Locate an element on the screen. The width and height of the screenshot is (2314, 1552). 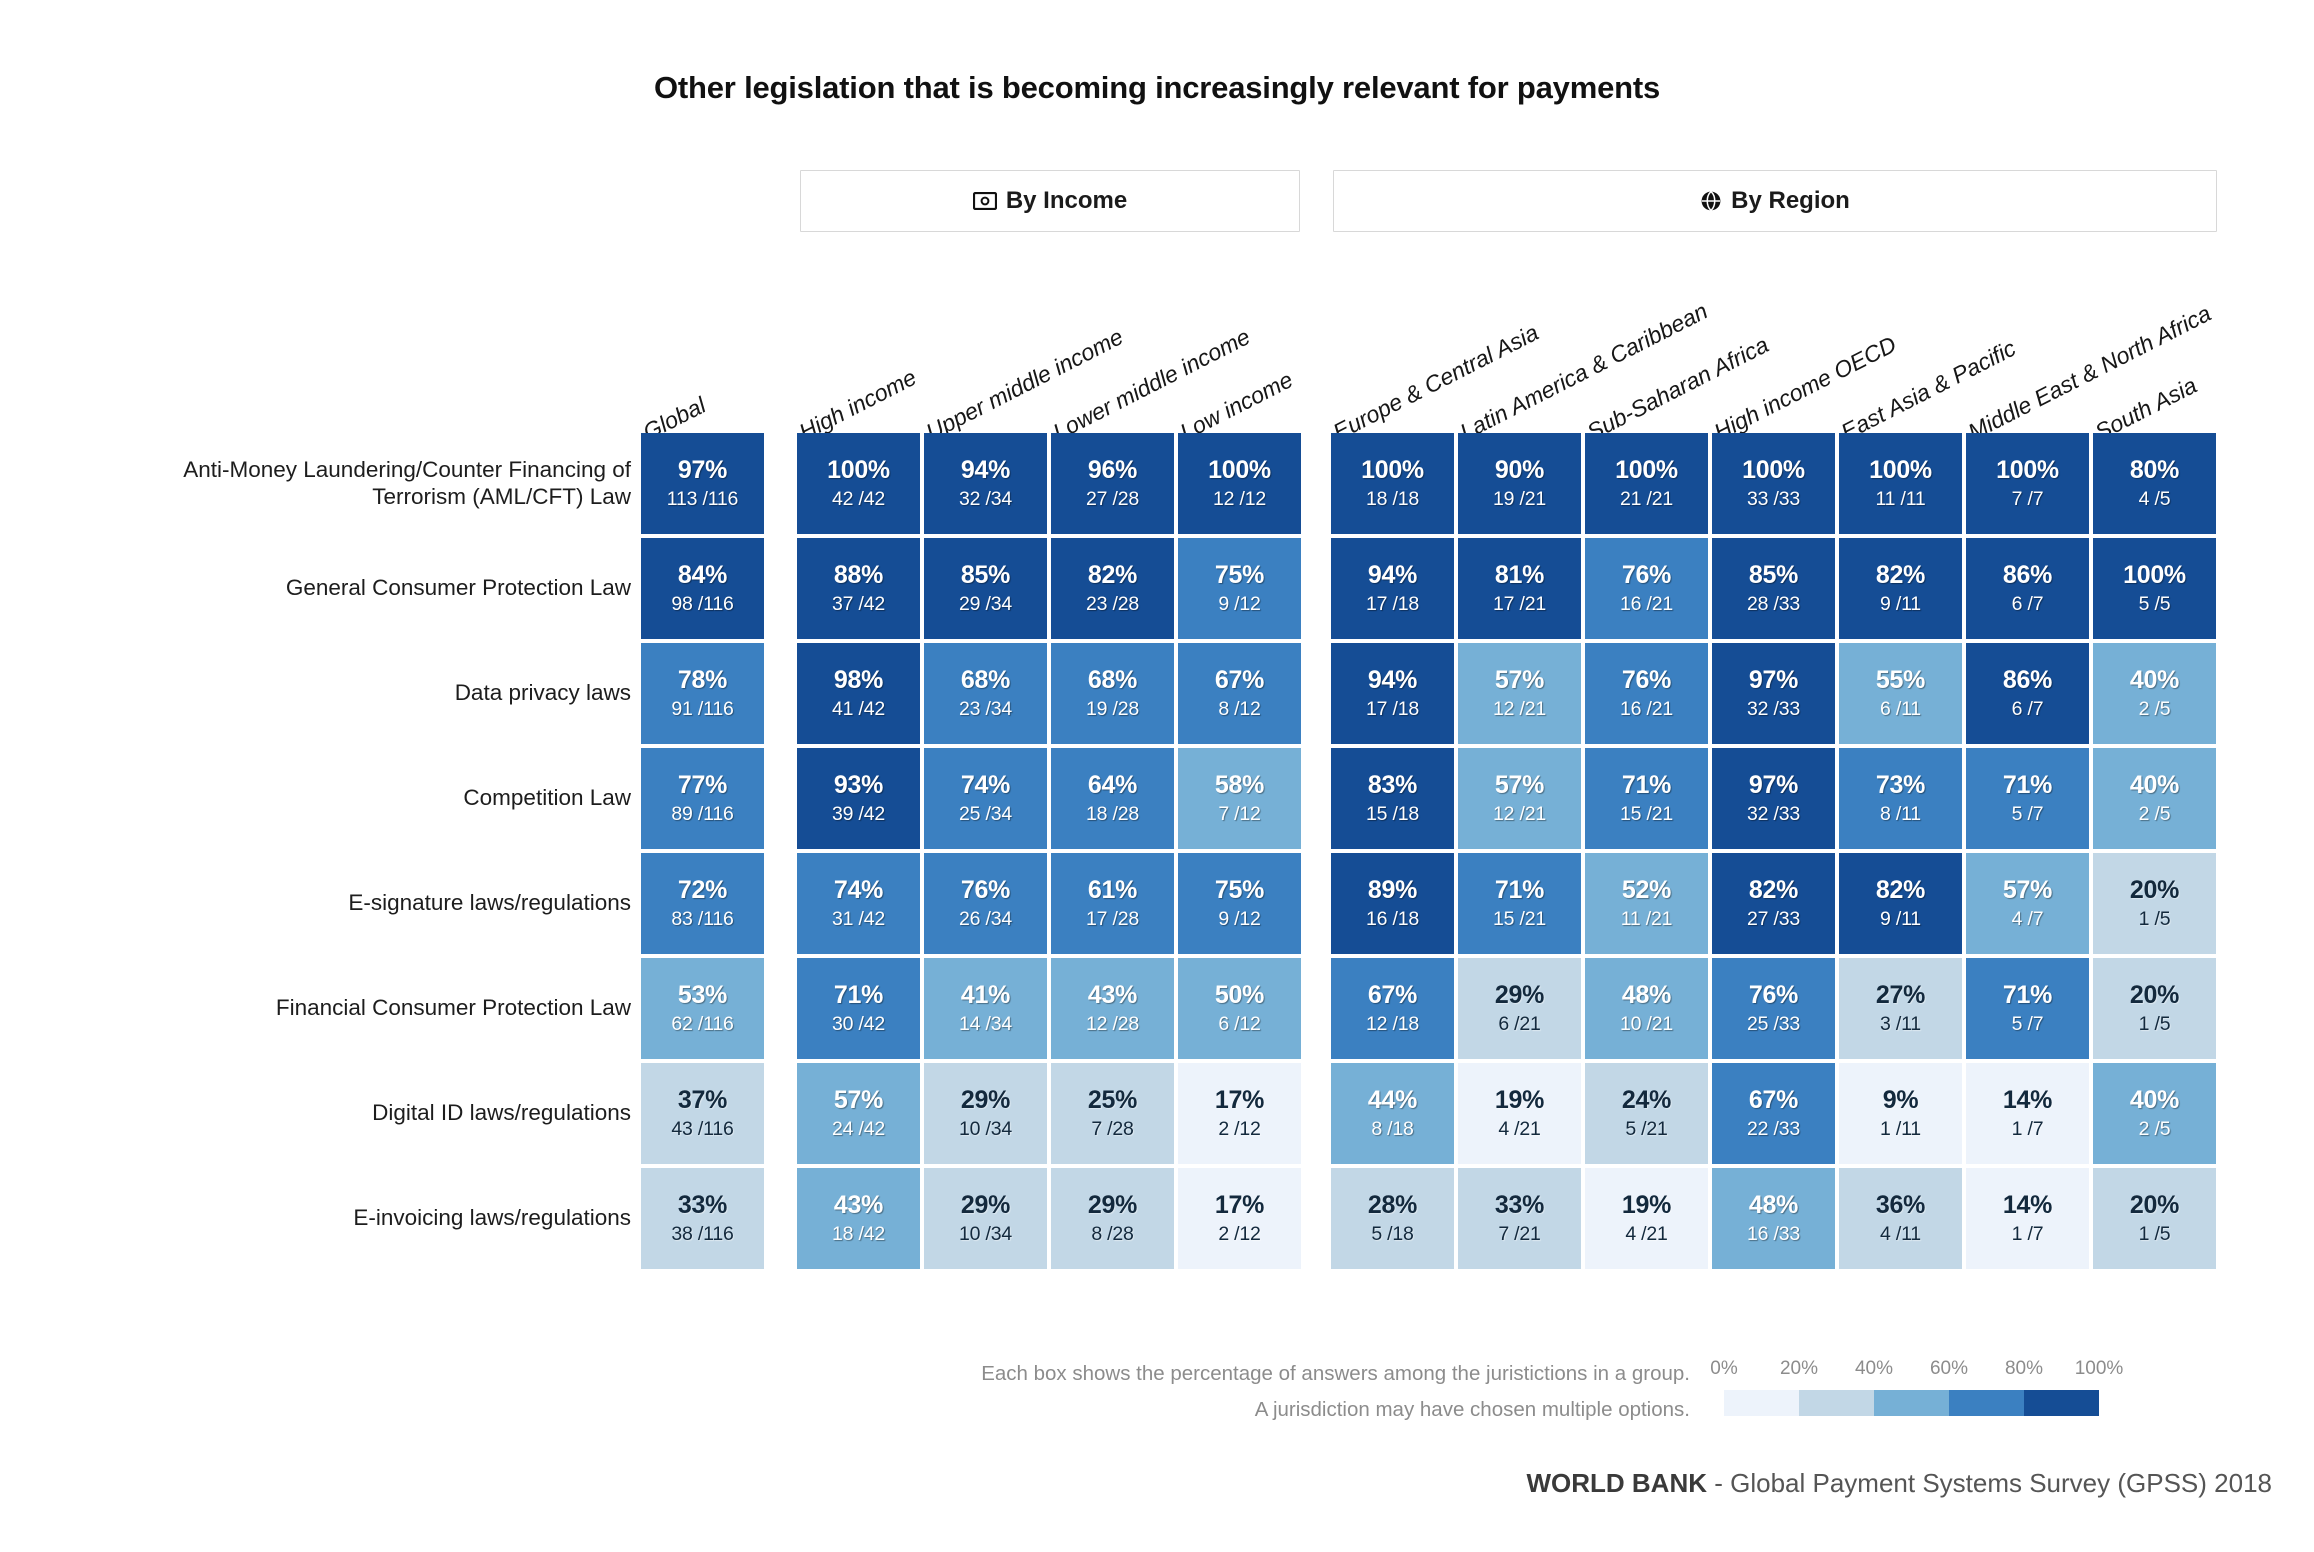
heatmap-cell: 100% 21 /21 is located at coordinates (1646, 483).